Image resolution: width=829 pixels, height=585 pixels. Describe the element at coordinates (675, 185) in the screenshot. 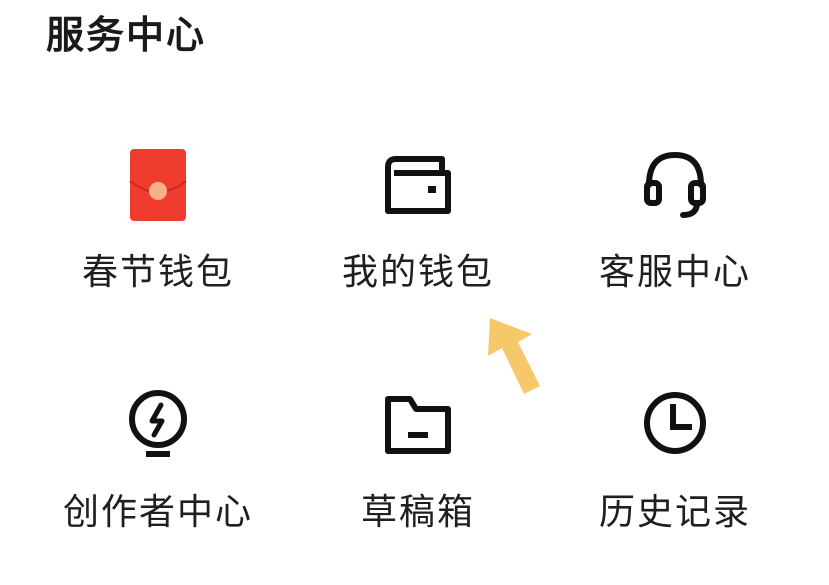

I see `headset-icon` at that location.